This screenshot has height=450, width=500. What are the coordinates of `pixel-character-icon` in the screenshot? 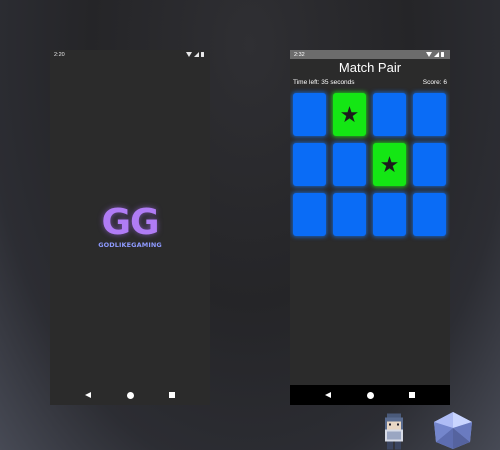 It's located at (394, 431).